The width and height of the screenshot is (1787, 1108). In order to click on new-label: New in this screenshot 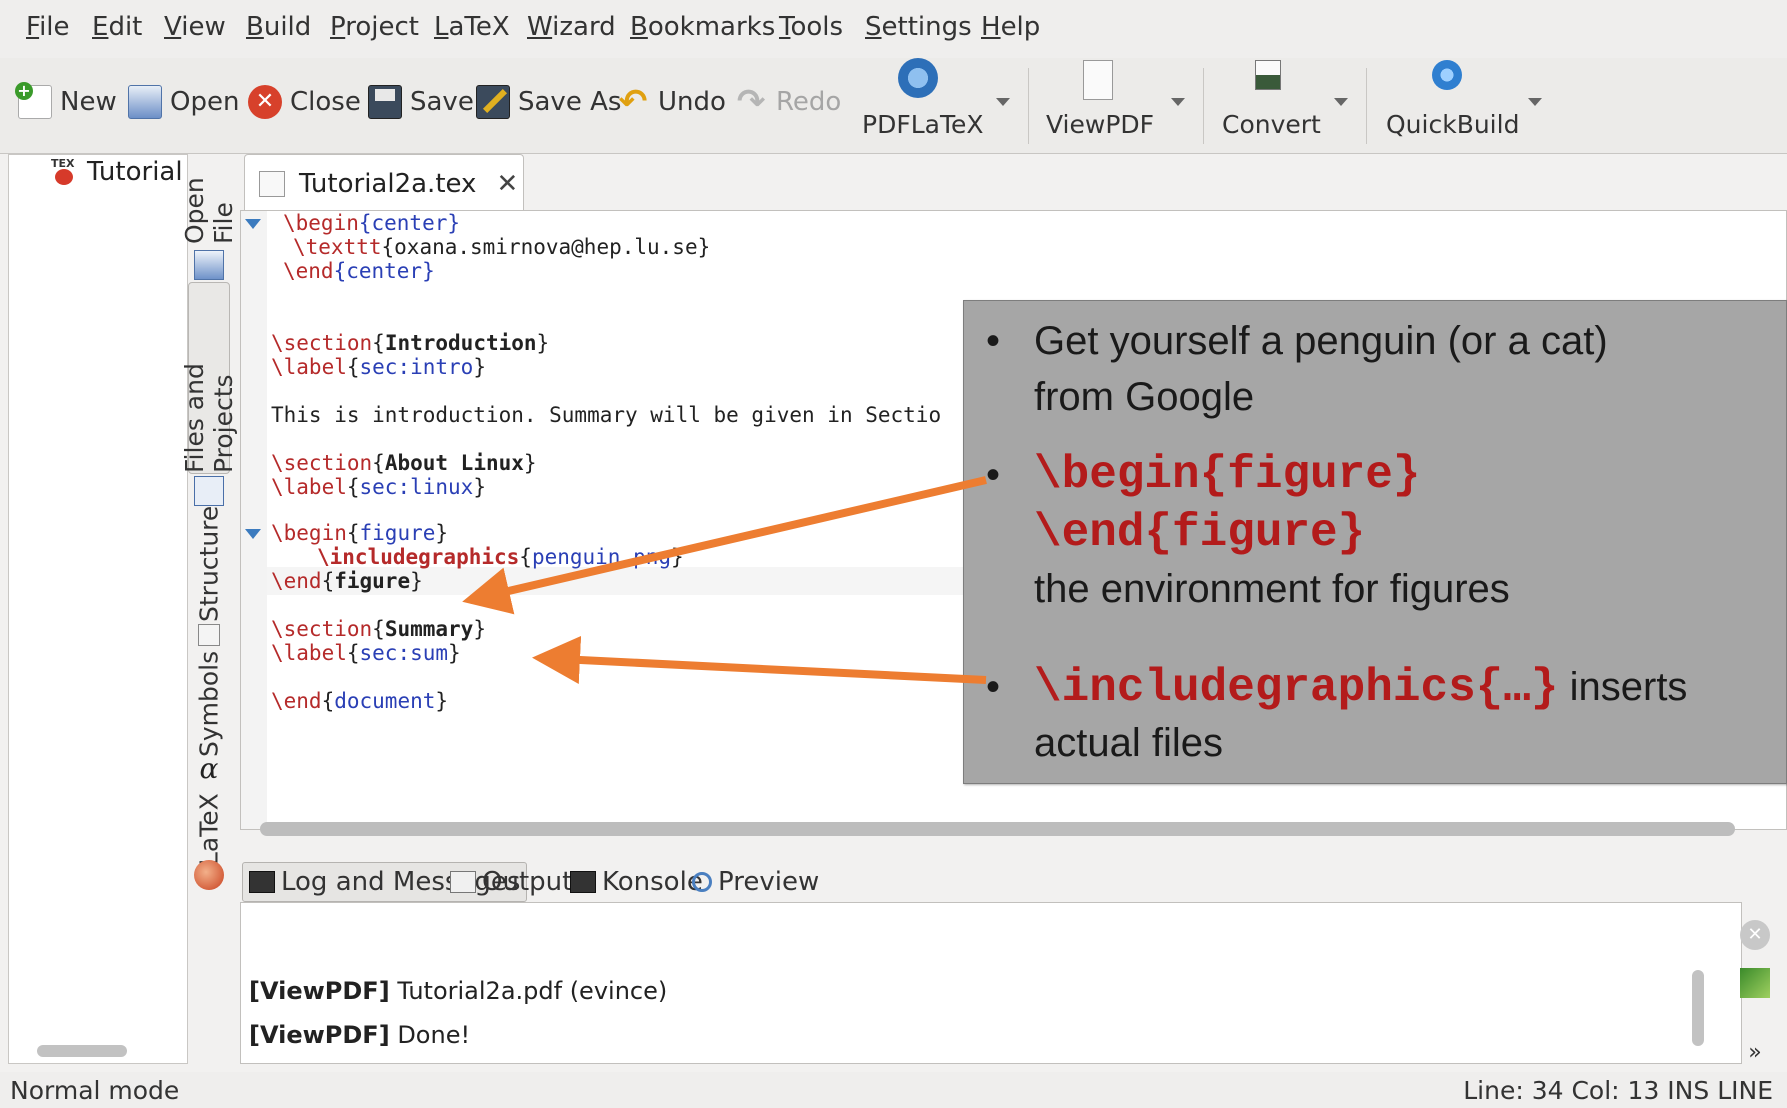, I will do `click(88, 102)`.